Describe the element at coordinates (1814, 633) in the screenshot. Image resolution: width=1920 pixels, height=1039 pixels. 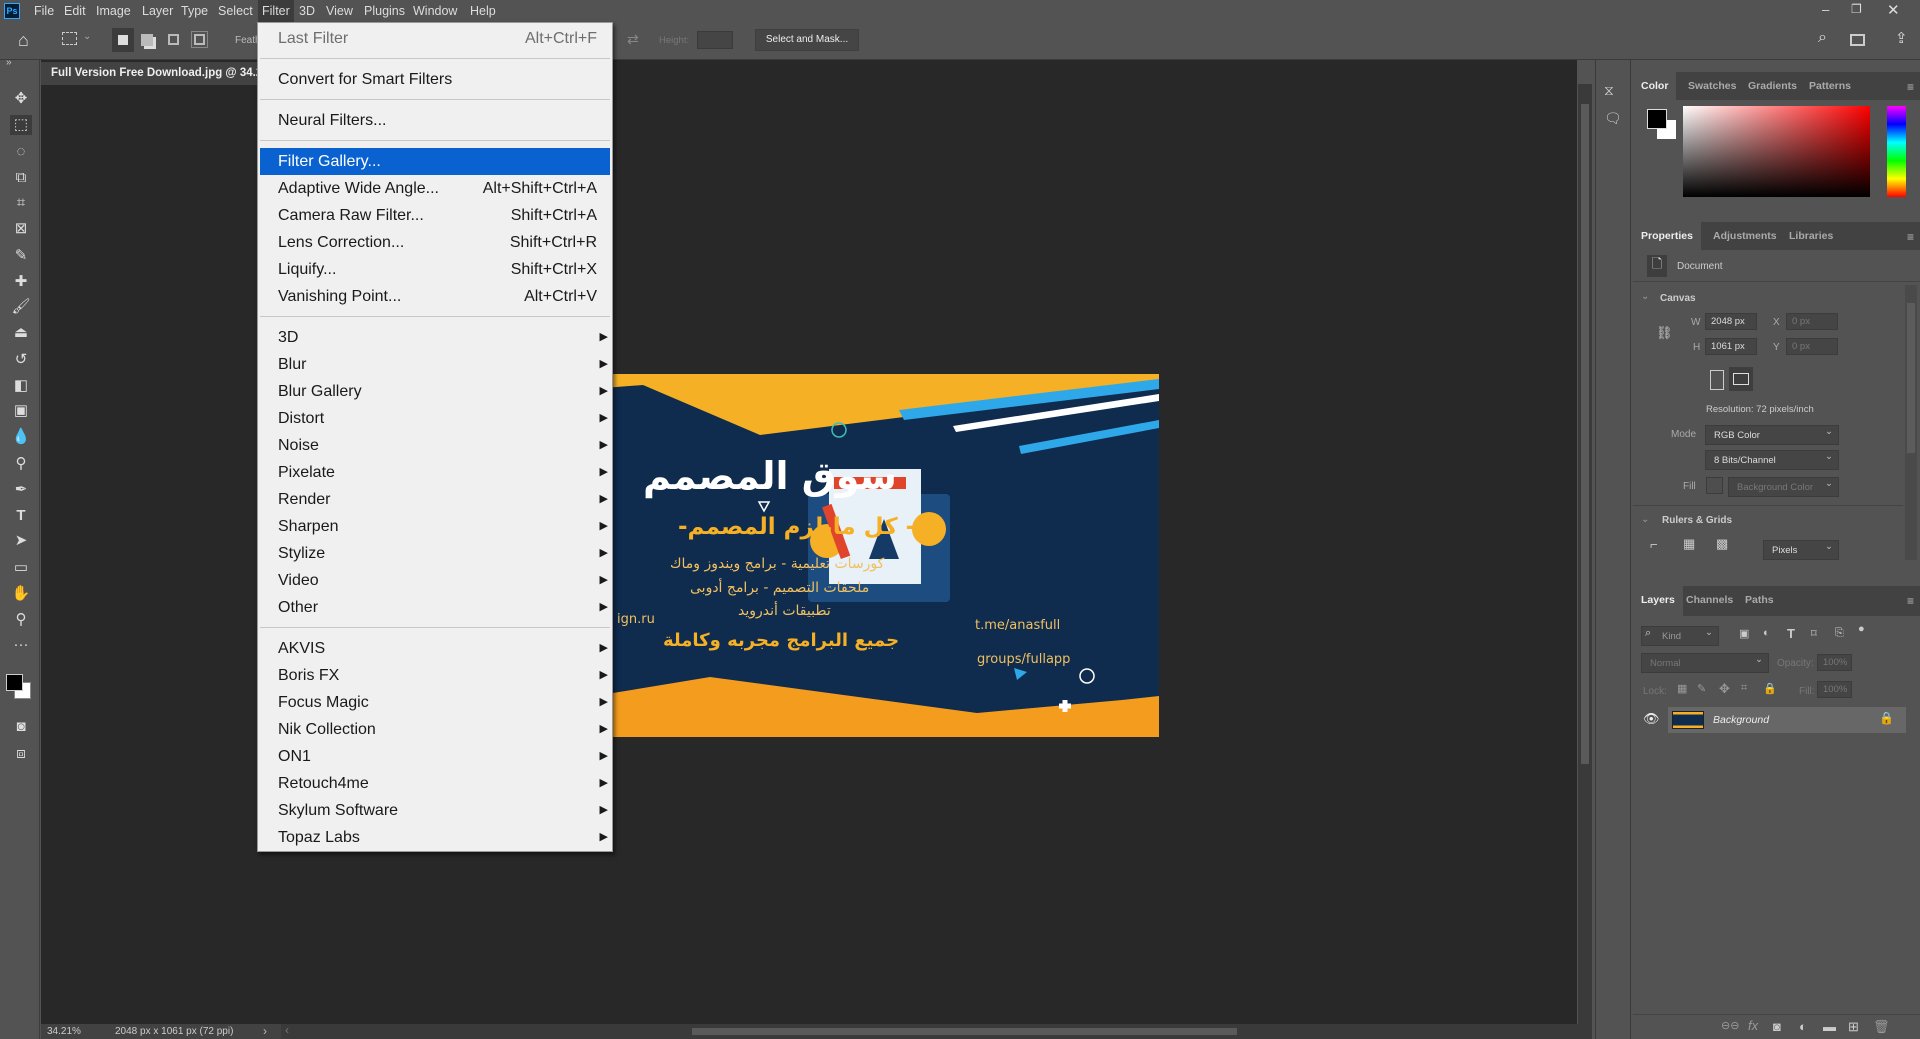
I see `shape-filter-icon: ⌑` at that location.